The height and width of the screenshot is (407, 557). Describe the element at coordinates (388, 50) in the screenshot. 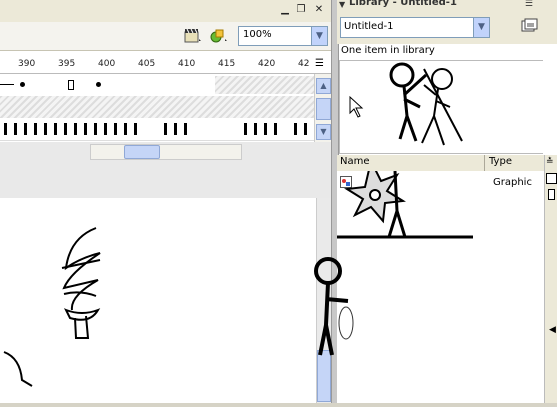

I see `library-item-count: One item in library` at that location.